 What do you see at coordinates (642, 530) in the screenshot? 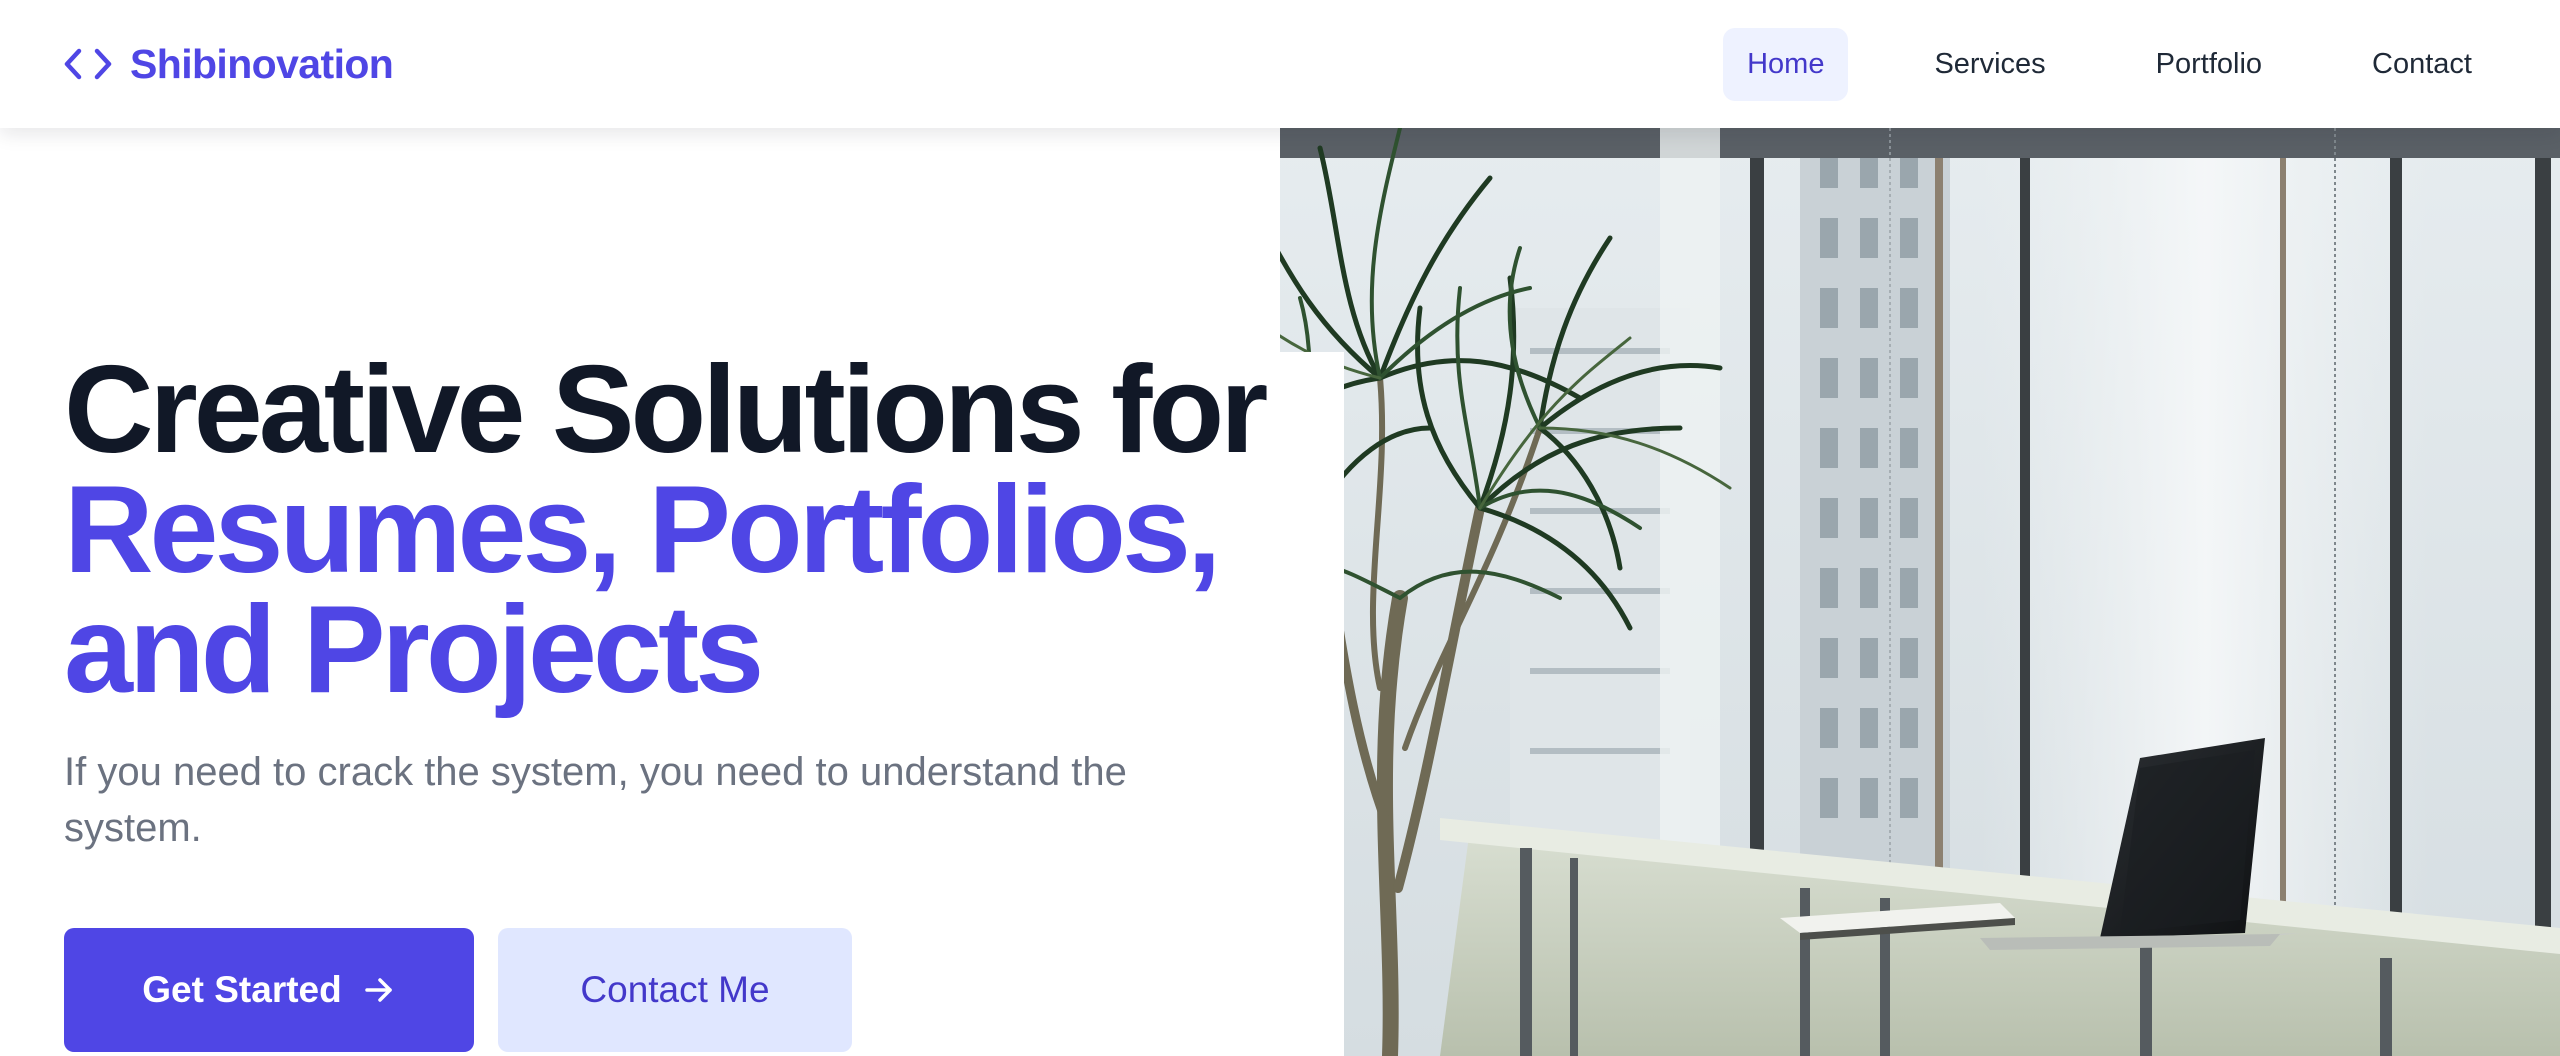
I see `hero-title-line-2: Resumes, Portfolios,` at bounding box center [642, 530].